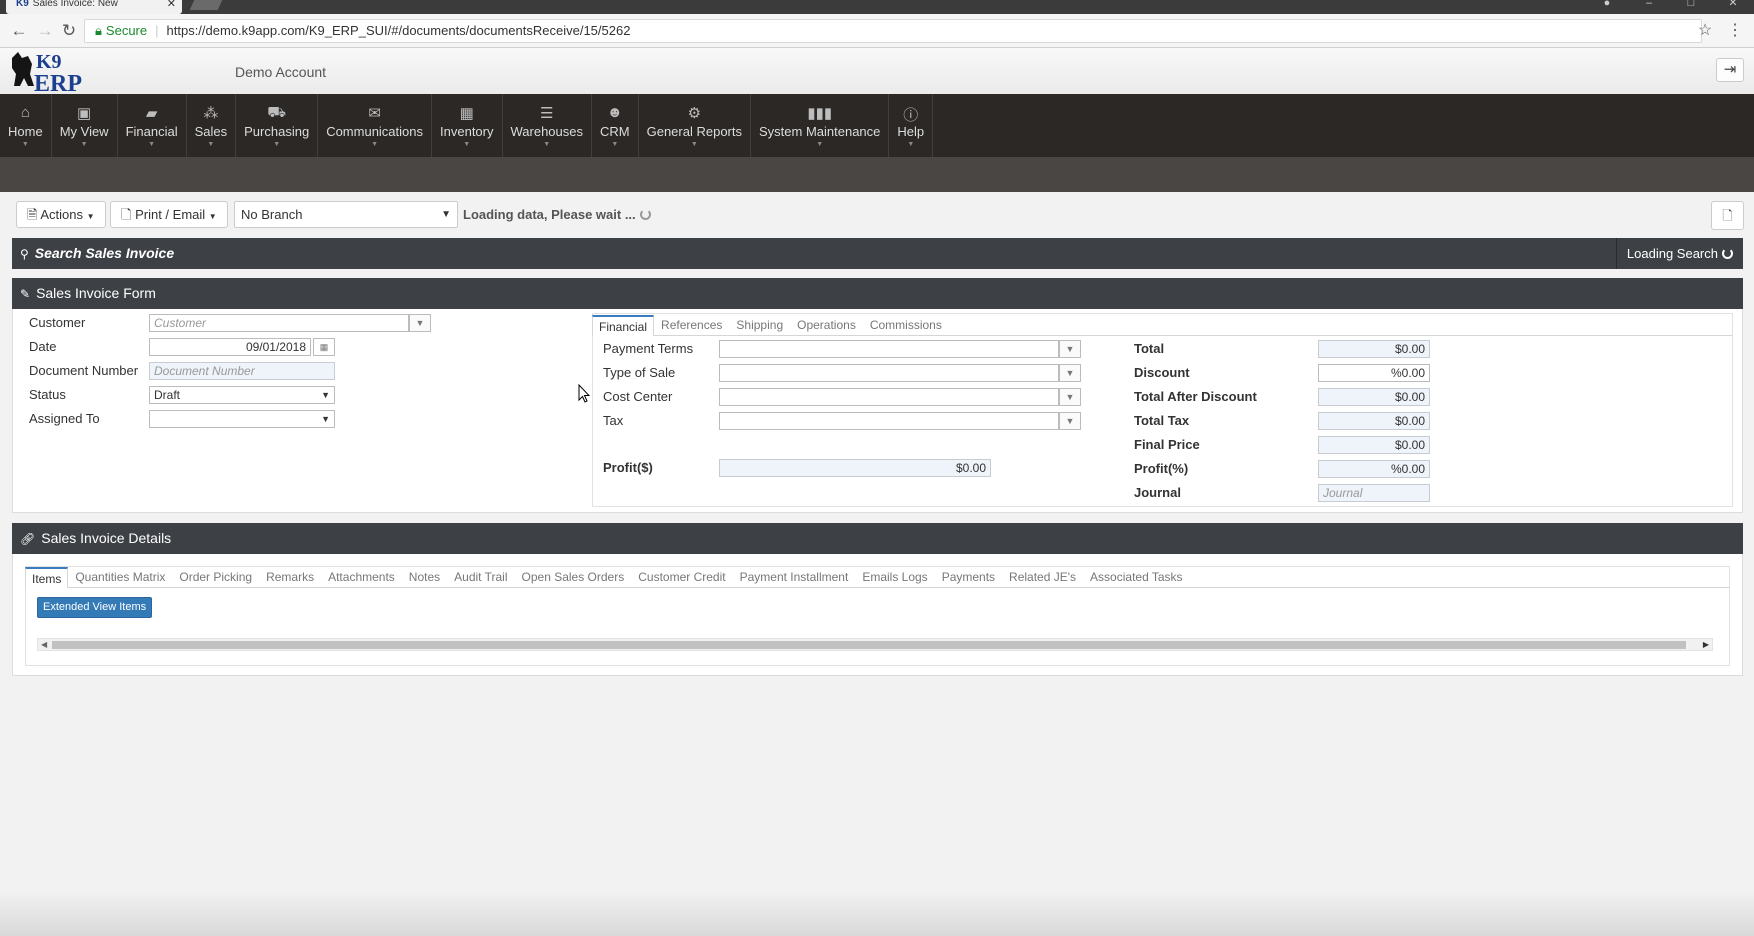  What do you see at coordinates (211, 113) in the screenshot?
I see `cubes-icon: ⁂` at bounding box center [211, 113].